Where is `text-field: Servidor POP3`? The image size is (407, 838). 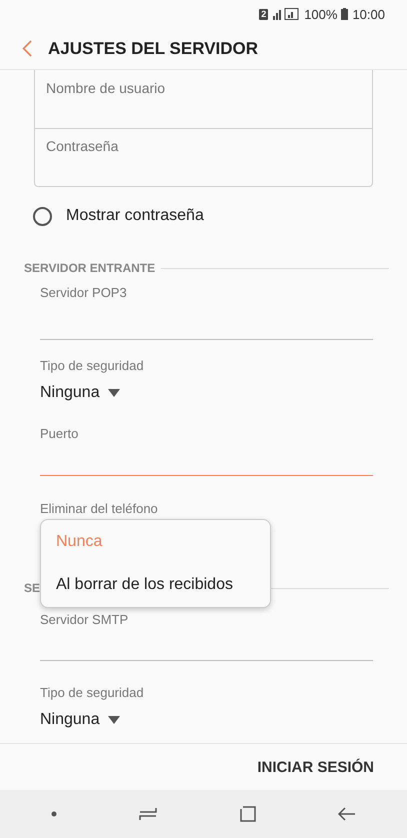
text-field: Servidor POP3 is located at coordinates (206, 309).